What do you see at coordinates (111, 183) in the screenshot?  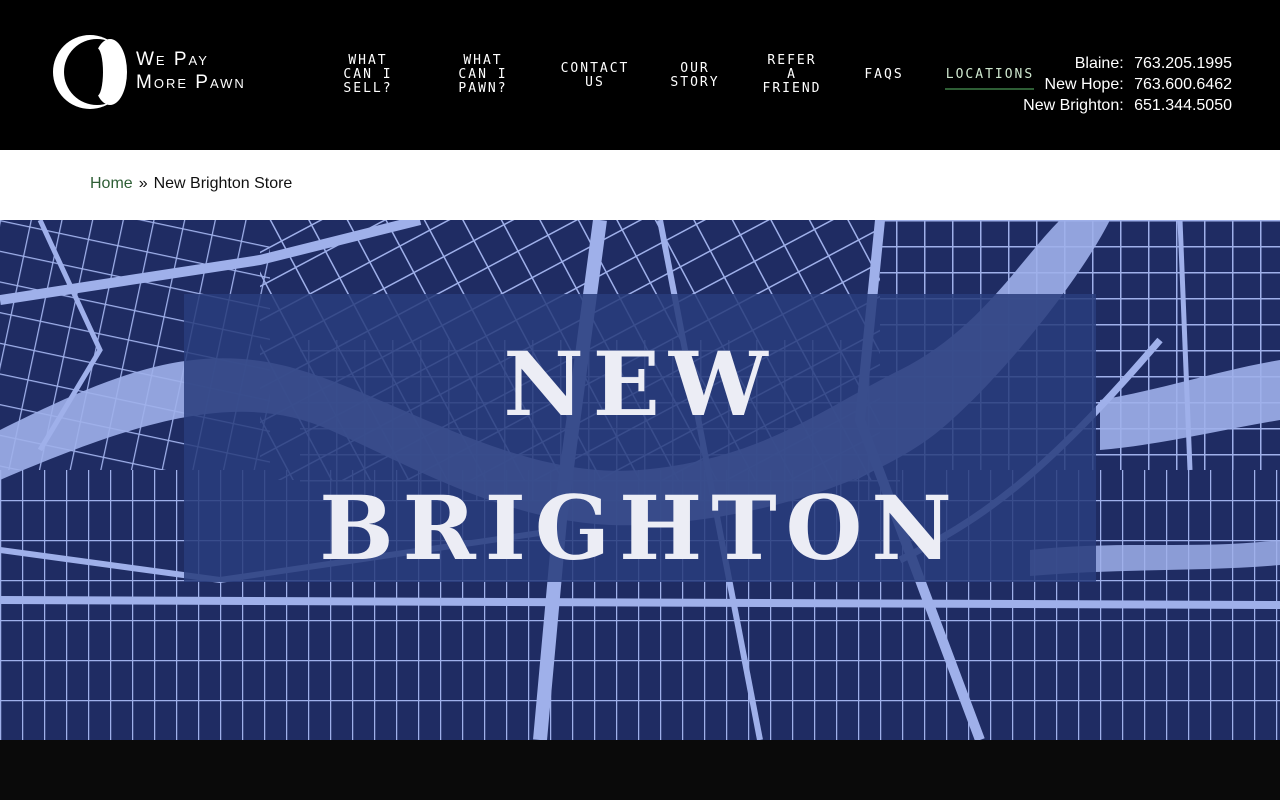 I see `breadcrumb-home-link: Home` at bounding box center [111, 183].